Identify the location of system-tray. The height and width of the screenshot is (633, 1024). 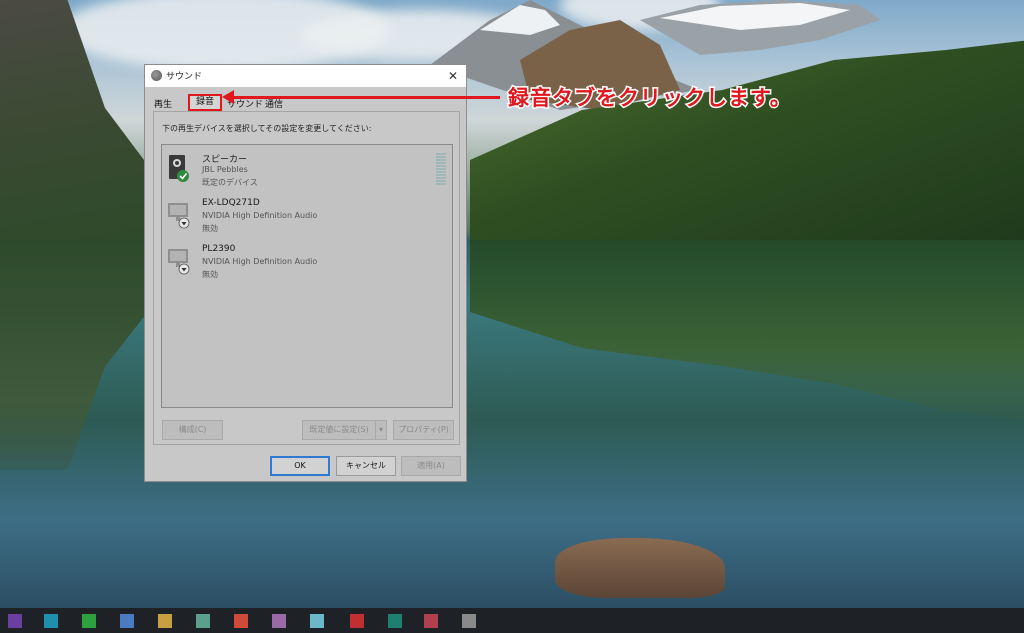
(986, 620).